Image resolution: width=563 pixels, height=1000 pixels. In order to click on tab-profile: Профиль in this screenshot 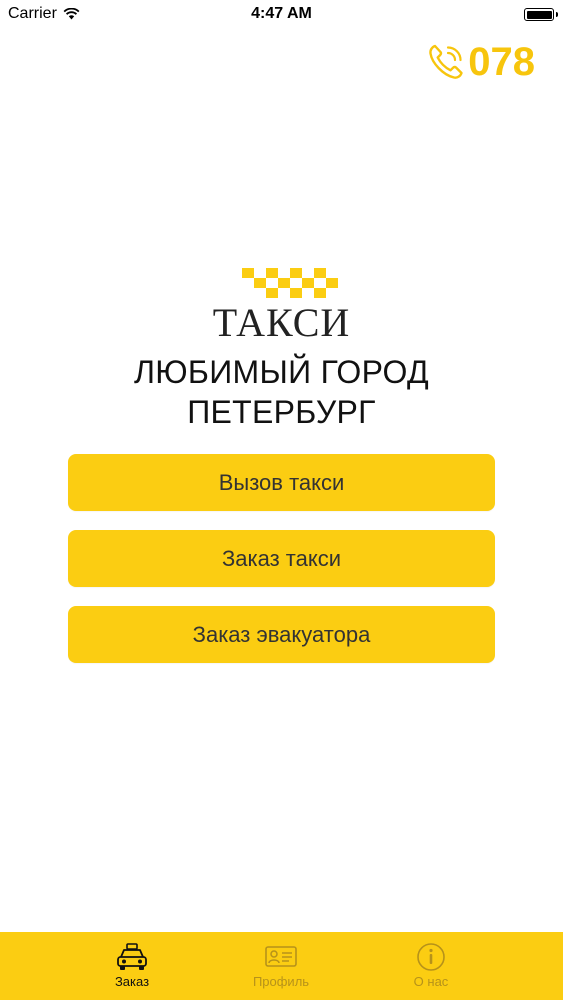, I will do `click(281, 966)`.